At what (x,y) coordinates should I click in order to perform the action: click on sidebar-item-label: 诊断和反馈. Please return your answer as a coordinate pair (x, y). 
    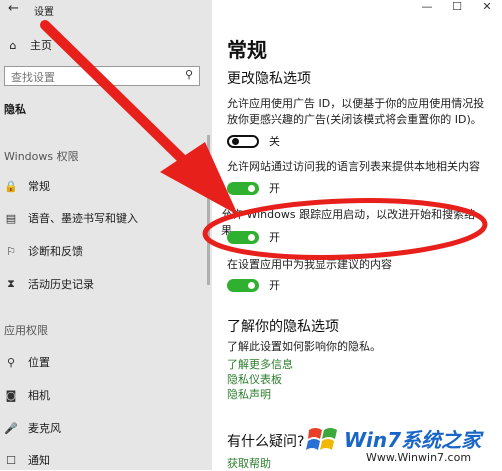
    Looking at the image, I should click on (55, 251).